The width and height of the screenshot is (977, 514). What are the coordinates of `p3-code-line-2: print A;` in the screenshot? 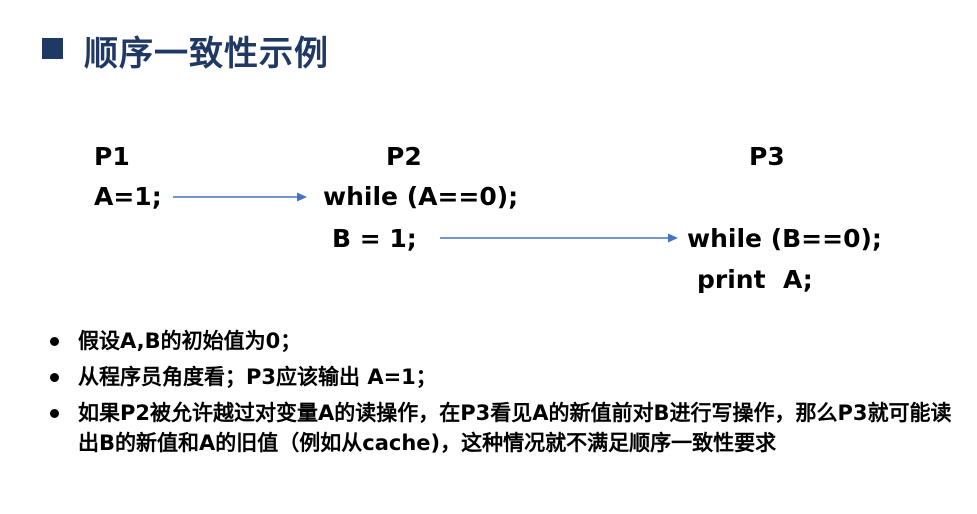 It's located at (755, 279).